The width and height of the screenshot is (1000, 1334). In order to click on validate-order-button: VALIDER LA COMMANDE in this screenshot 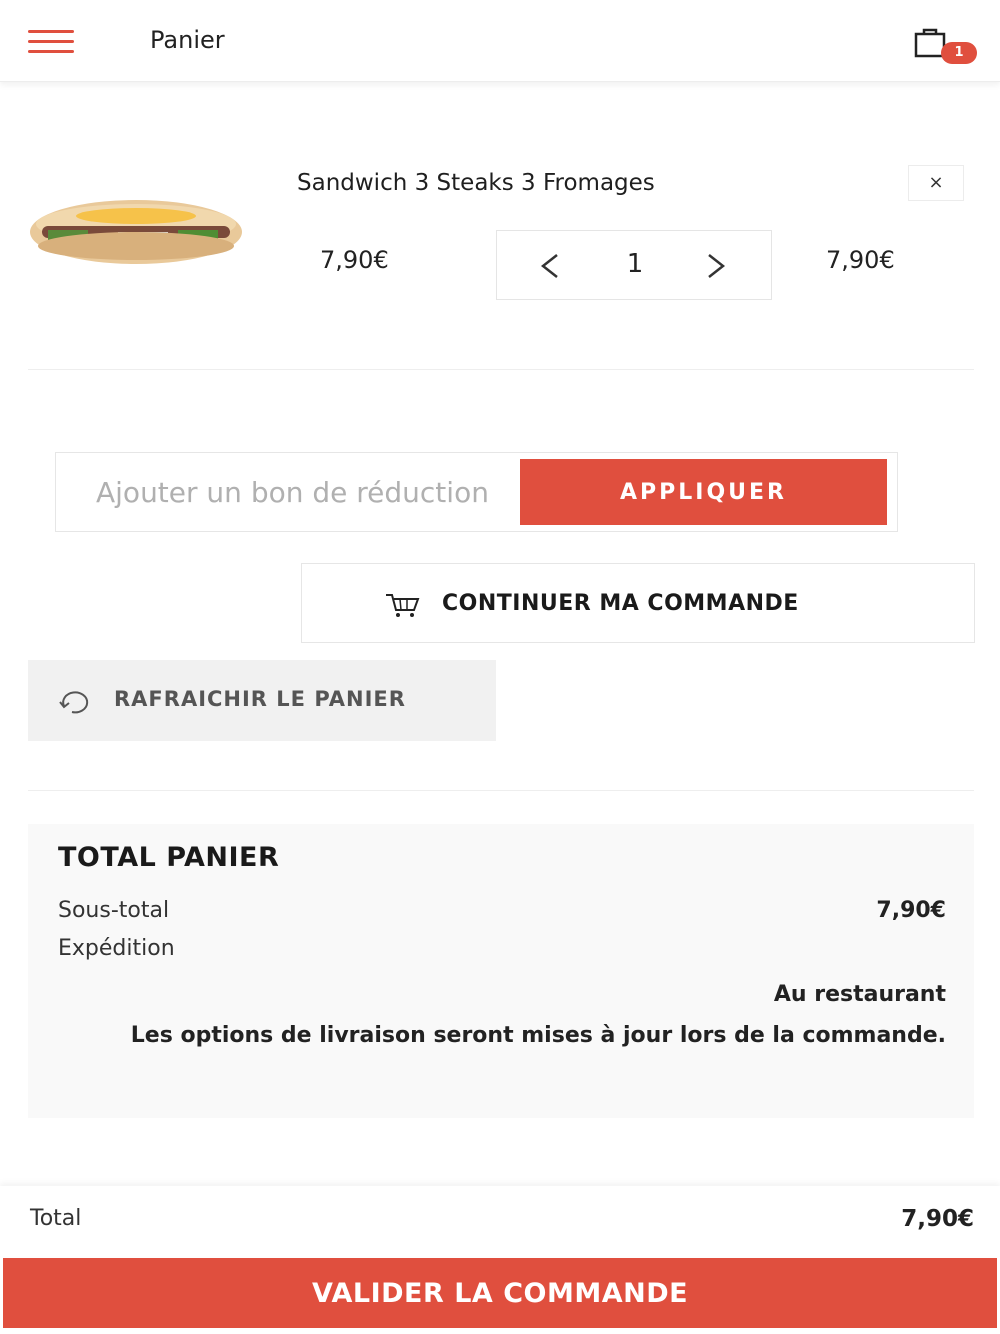, I will do `click(500, 1293)`.